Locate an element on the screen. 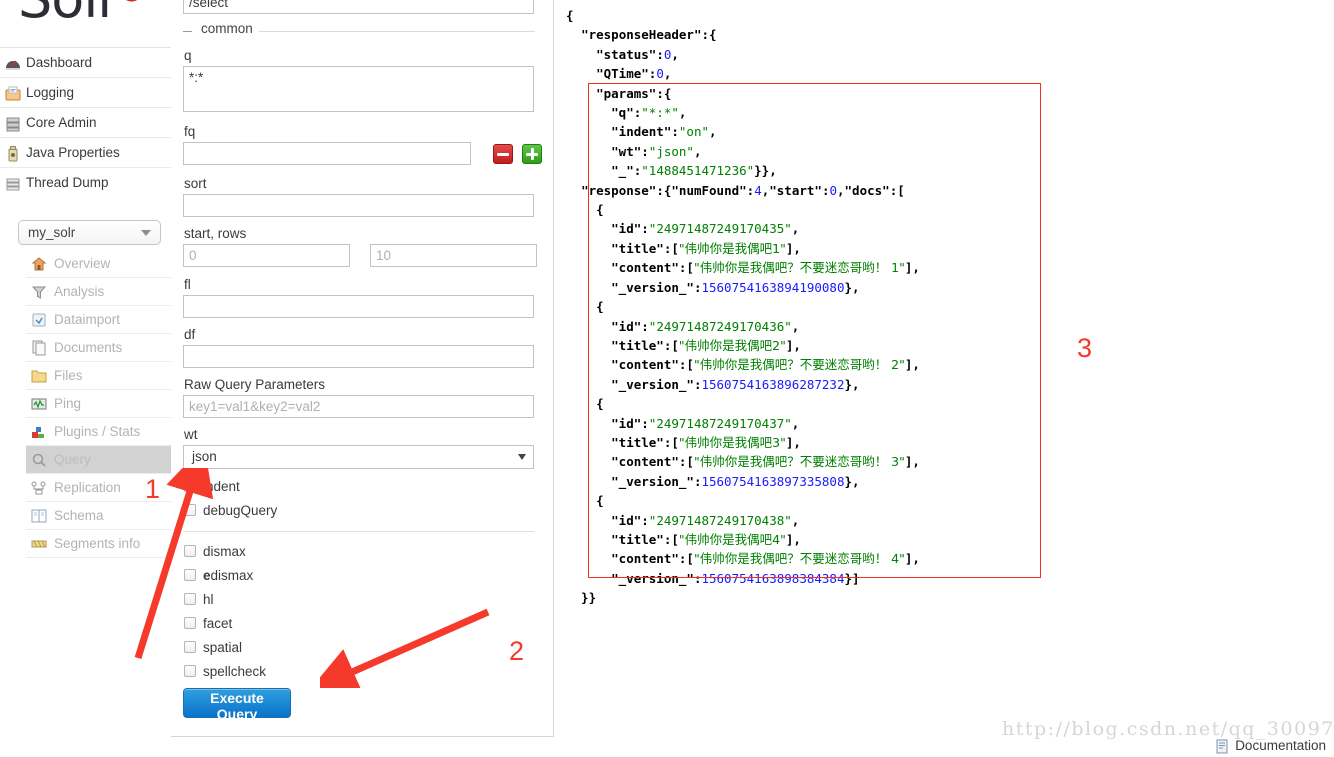 This screenshot has height=757, width=1334. ping-icon is located at coordinates (39, 404).